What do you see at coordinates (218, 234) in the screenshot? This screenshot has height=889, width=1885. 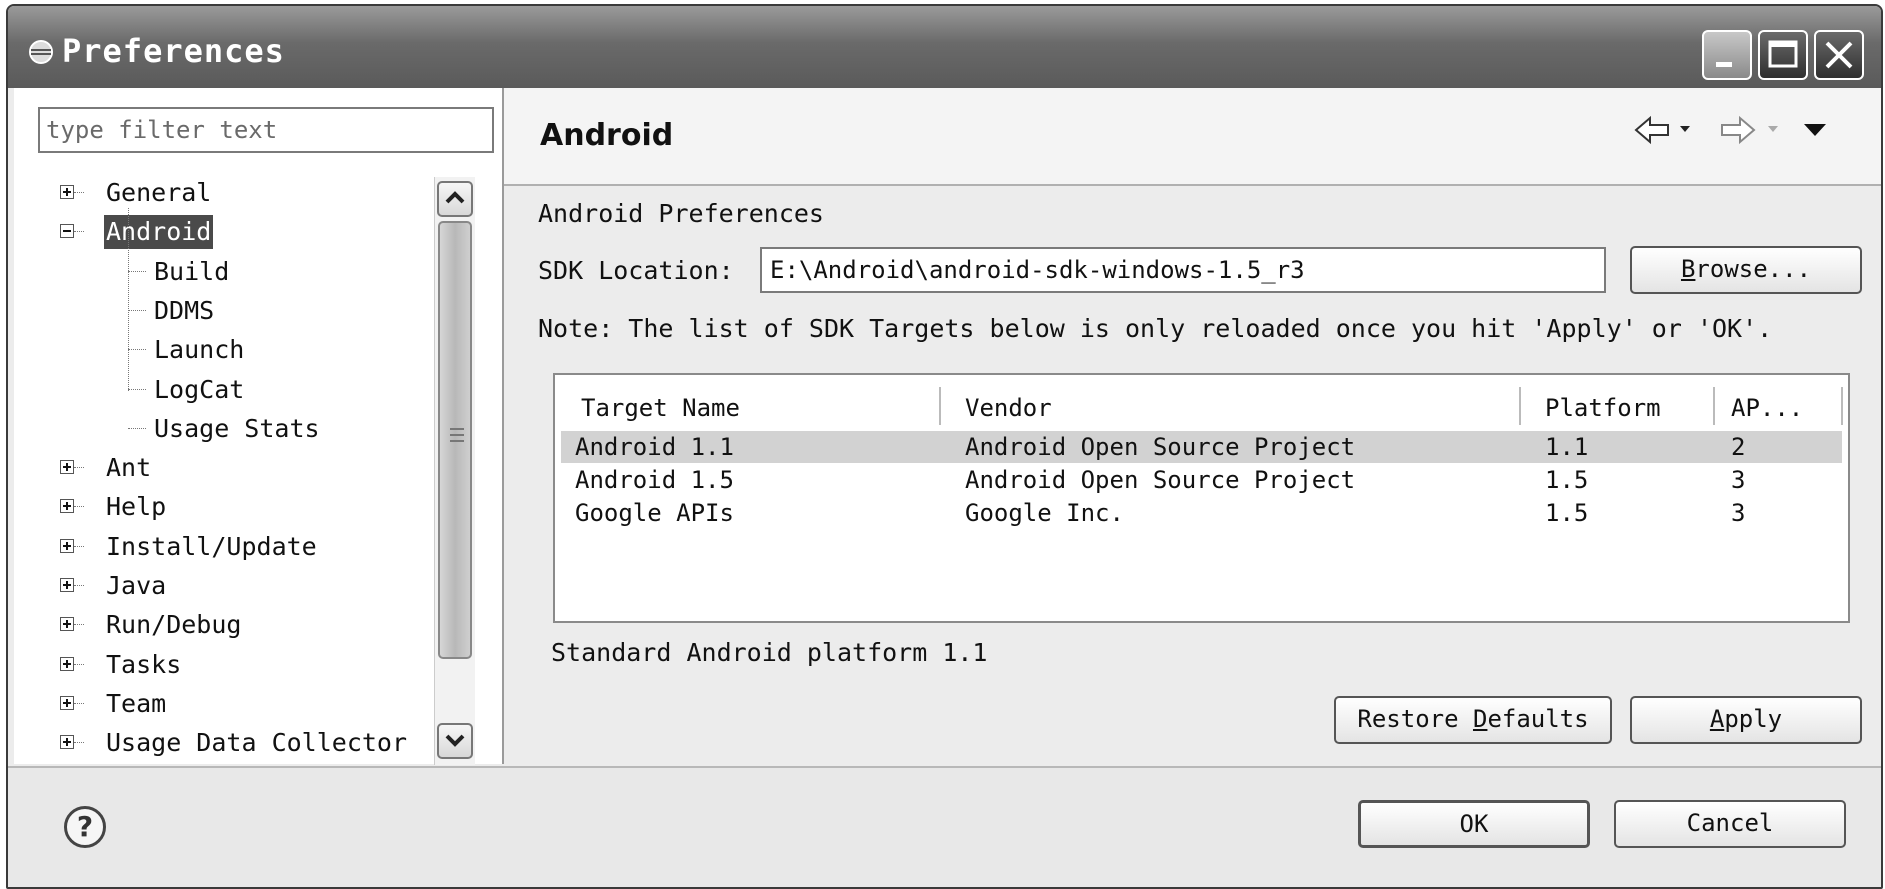 I see `tree-item-android: Android` at bounding box center [218, 234].